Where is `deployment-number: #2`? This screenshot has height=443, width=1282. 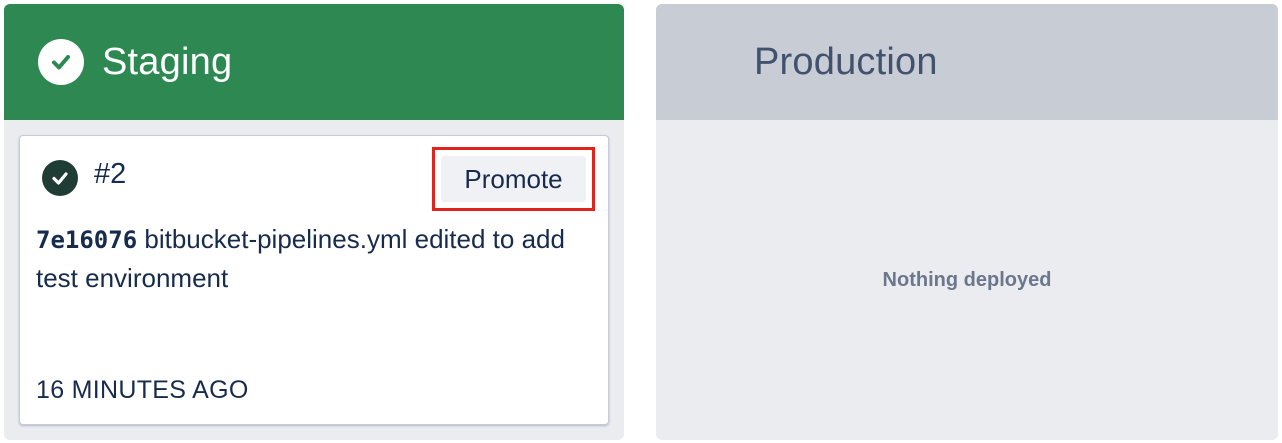
deployment-number: #2 is located at coordinates (110, 174).